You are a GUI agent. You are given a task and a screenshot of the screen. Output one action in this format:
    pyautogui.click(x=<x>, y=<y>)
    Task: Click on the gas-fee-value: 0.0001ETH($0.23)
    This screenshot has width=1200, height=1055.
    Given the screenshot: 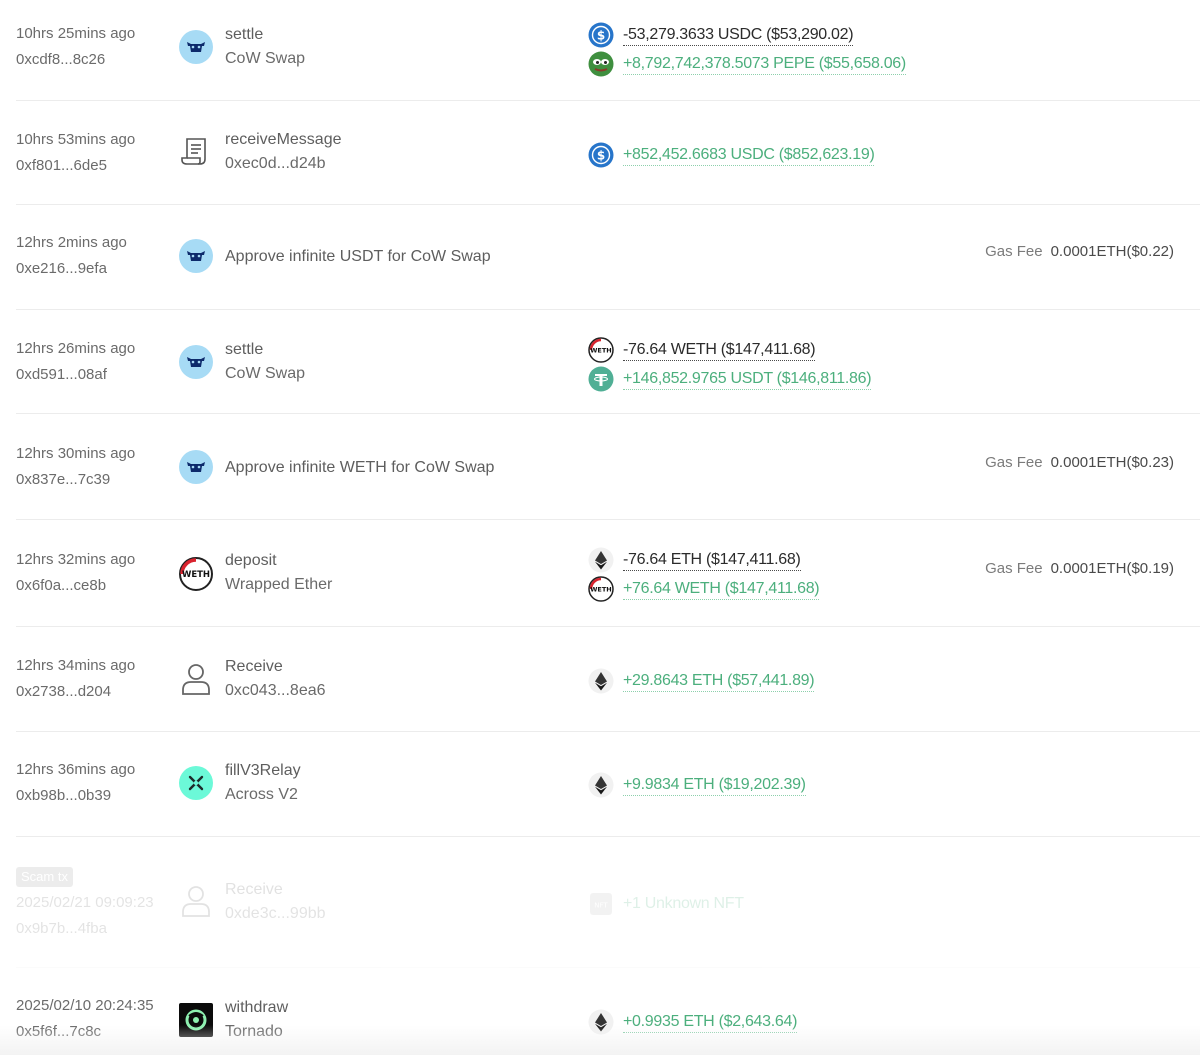 What is the action you would take?
    pyautogui.click(x=1112, y=462)
    